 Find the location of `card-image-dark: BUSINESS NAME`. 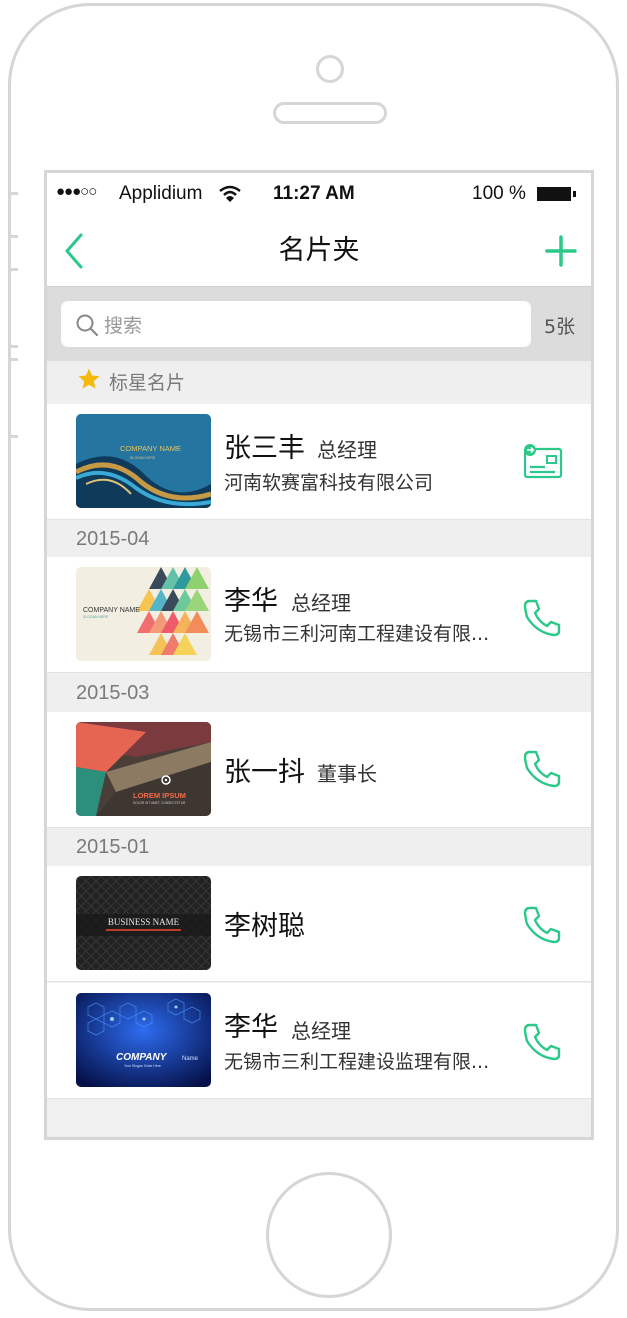

card-image-dark: BUSINESS NAME is located at coordinates (143, 923).